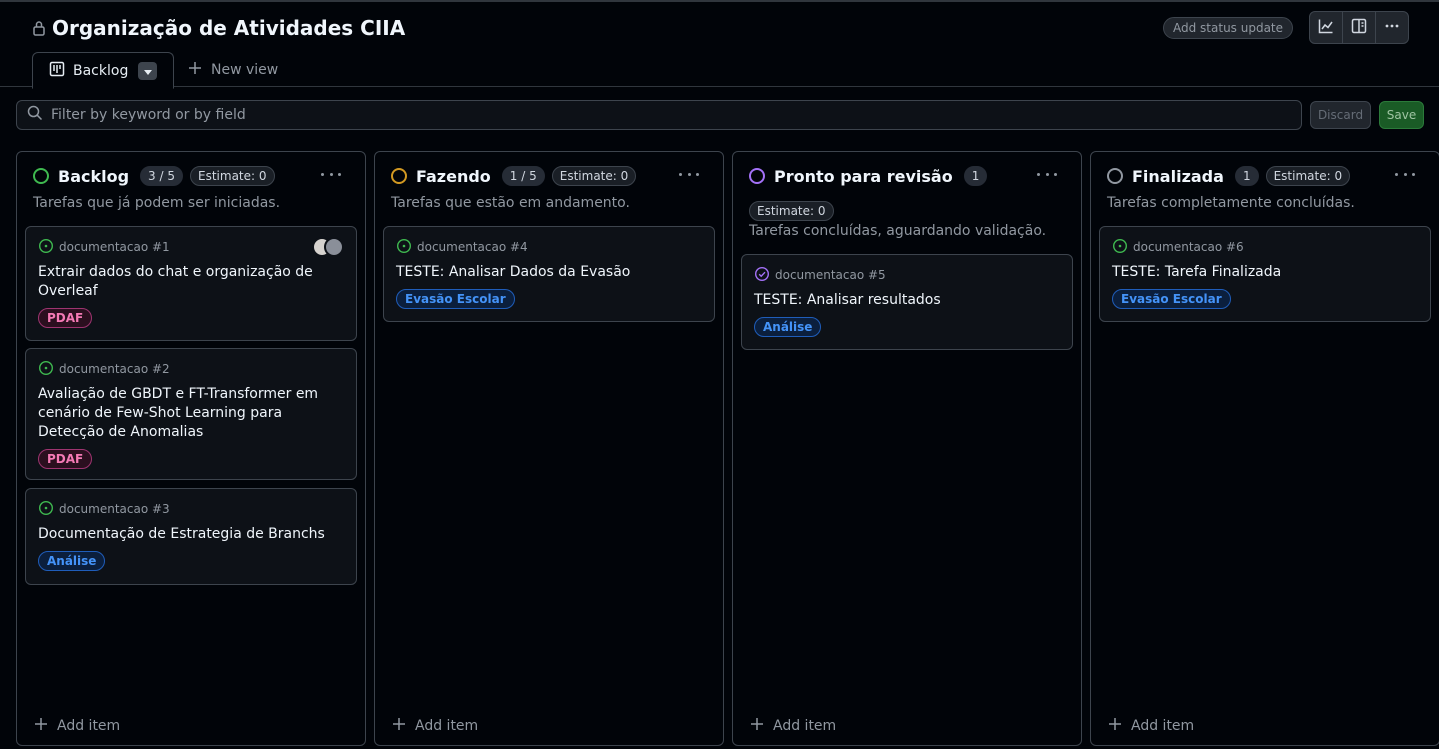 The image size is (1439, 749). I want to click on lock-icon, so click(39, 28).